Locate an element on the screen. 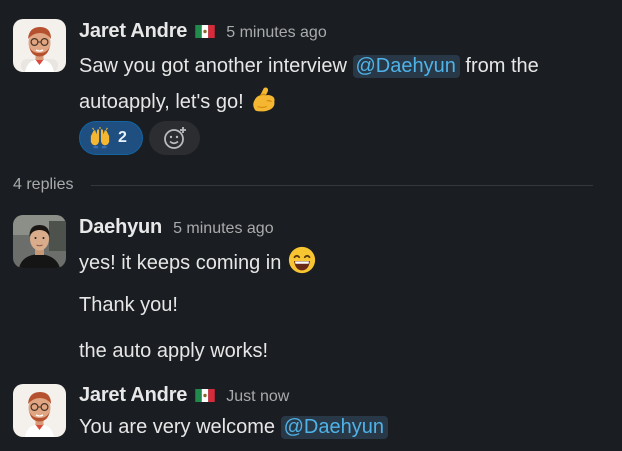  message-text: You are very welcome is located at coordinates (180, 427).